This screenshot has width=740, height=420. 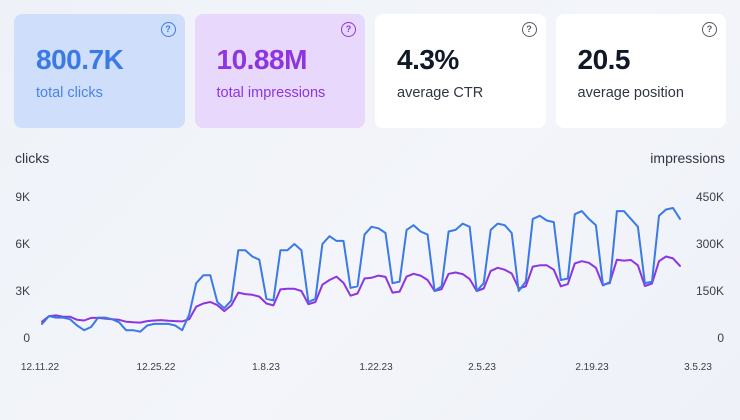 What do you see at coordinates (376, 367) in the screenshot?
I see `x-tick-label: 1.22.23` at bounding box center [376, 367].